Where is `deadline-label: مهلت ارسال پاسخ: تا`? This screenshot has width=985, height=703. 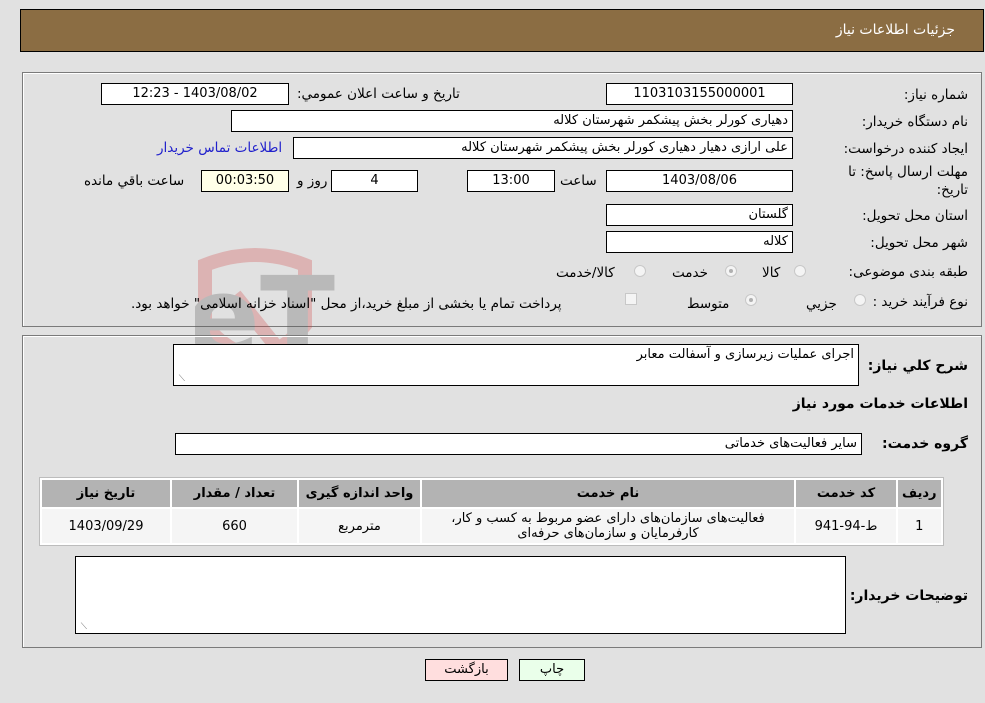 deadline-label: مهلت ارسال پاسخ: تا is located at coordinates (908, 172).